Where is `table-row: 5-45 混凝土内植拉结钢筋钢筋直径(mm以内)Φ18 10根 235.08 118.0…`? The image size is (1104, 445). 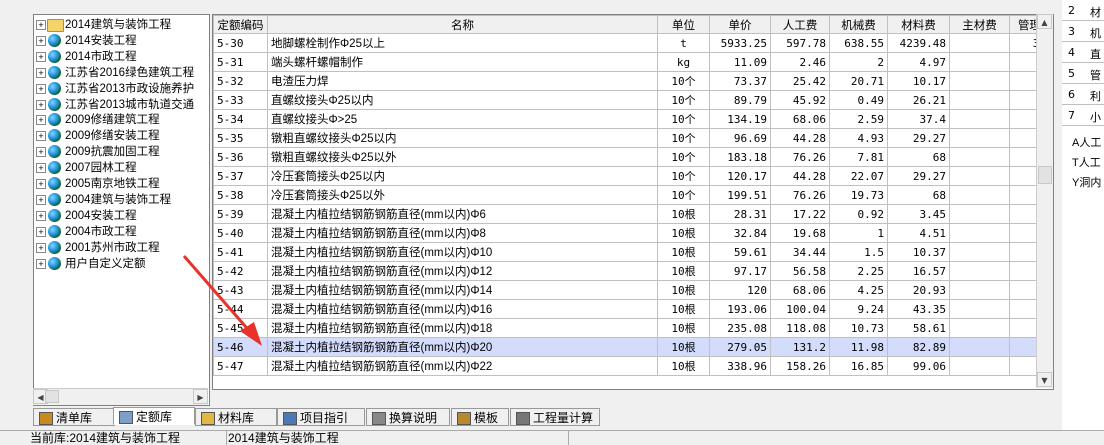
table-row: 5-45 混凝土内植拉结钢筋钢筋直径(mm以内)Φ18 10根 235.08 118.0… is located at coordinates (631, 328).